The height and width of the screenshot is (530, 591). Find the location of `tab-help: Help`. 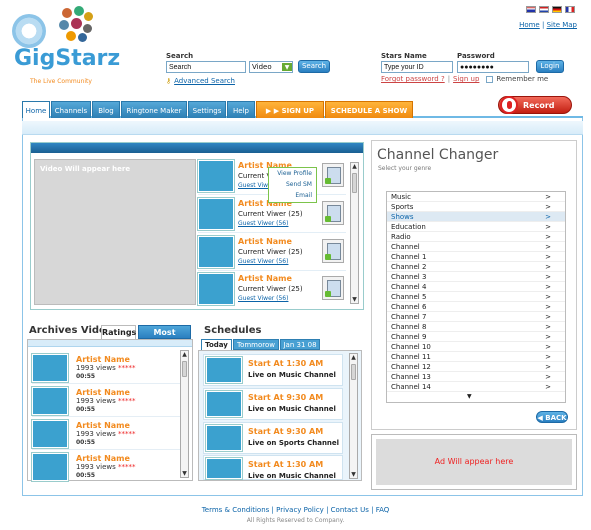

tab-help: Help is located at coordinates (241, 110).